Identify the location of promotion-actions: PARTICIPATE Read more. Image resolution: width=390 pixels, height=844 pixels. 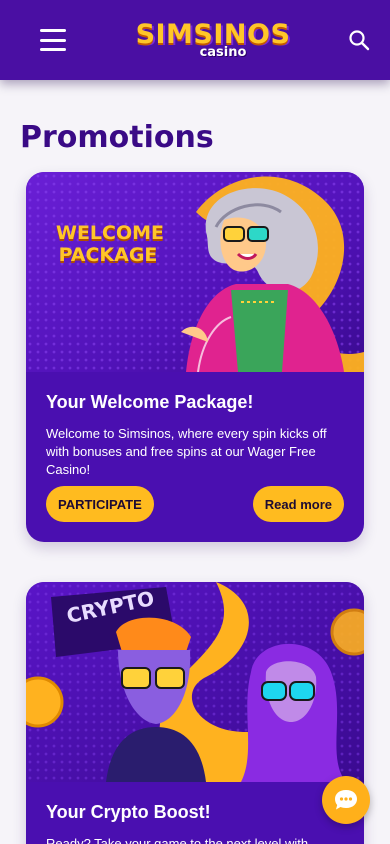
(195, 504).